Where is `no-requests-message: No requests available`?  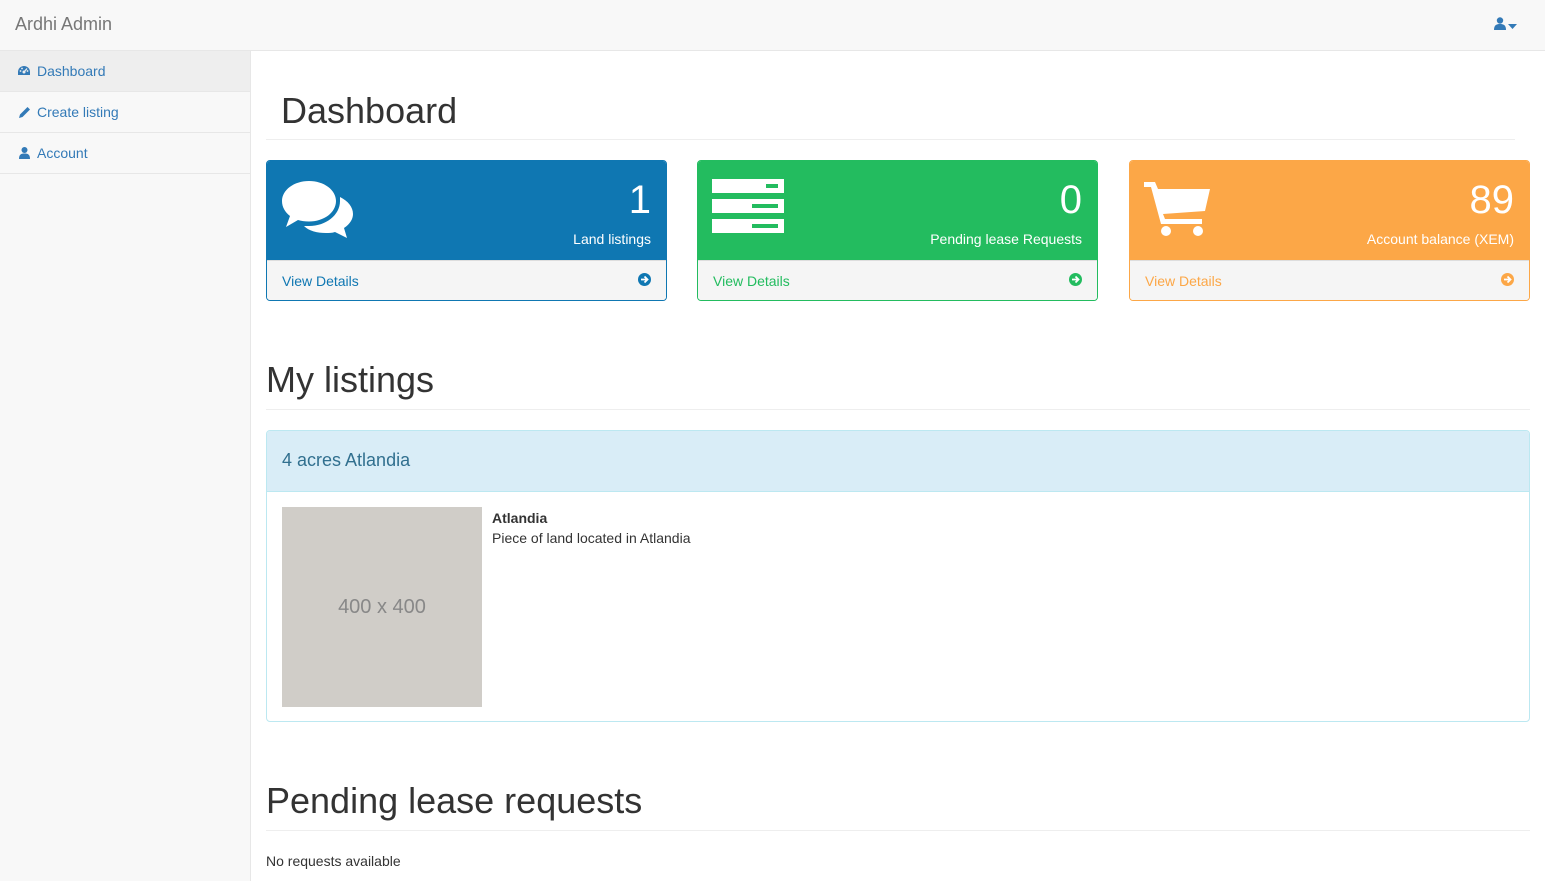
no-requests-message: No requests available is located at coordinates (333, 861).